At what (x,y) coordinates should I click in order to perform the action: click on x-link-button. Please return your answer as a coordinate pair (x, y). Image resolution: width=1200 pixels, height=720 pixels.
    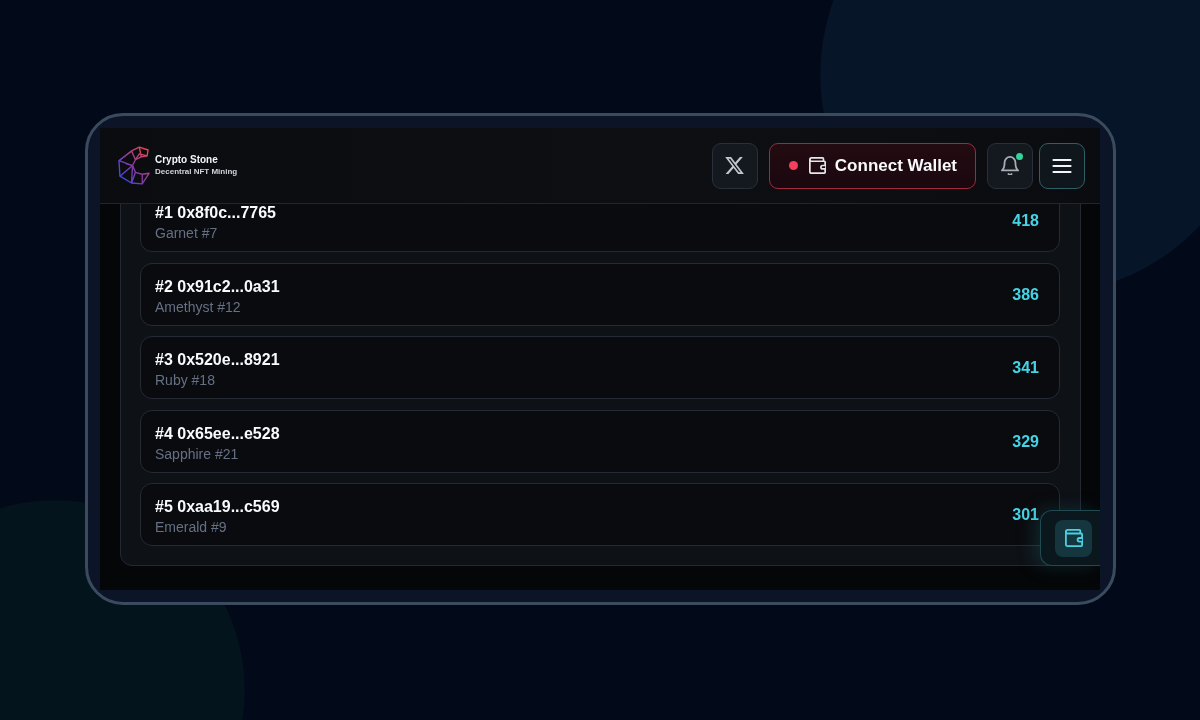
    Looking at the image, I should click on (734, 165).